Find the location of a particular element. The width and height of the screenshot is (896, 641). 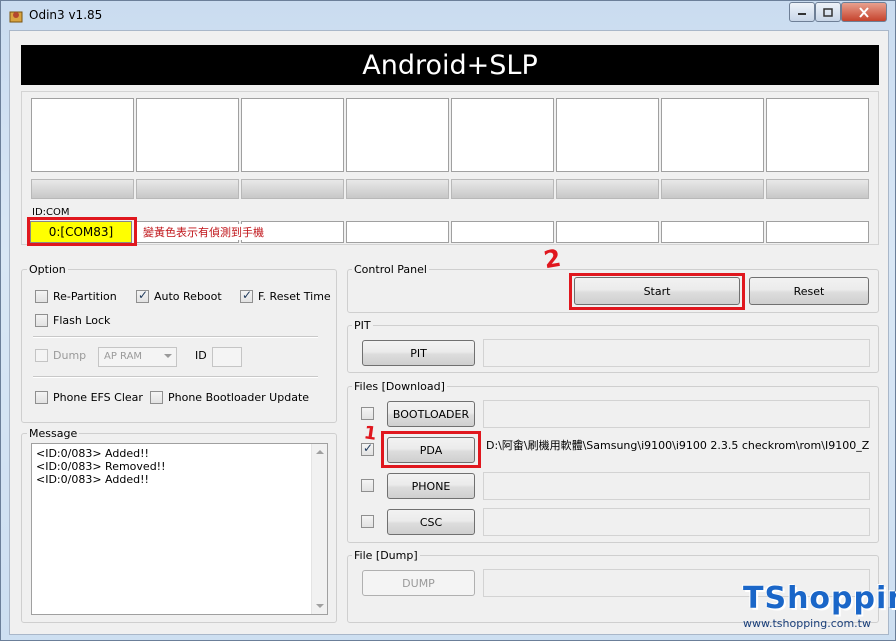

maximize-button is located at coordinates (828, 12).